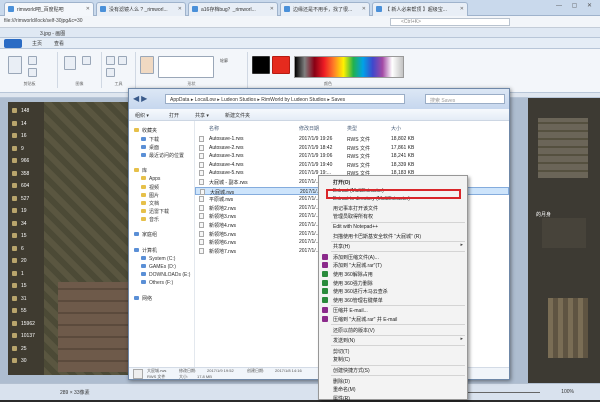 This screenshot has width=600, height=402. What do you see at coordinates (237, 115) in the screenshot?
I see `new-folder-button: 新建文件夹` at bounding box center [237, 115].